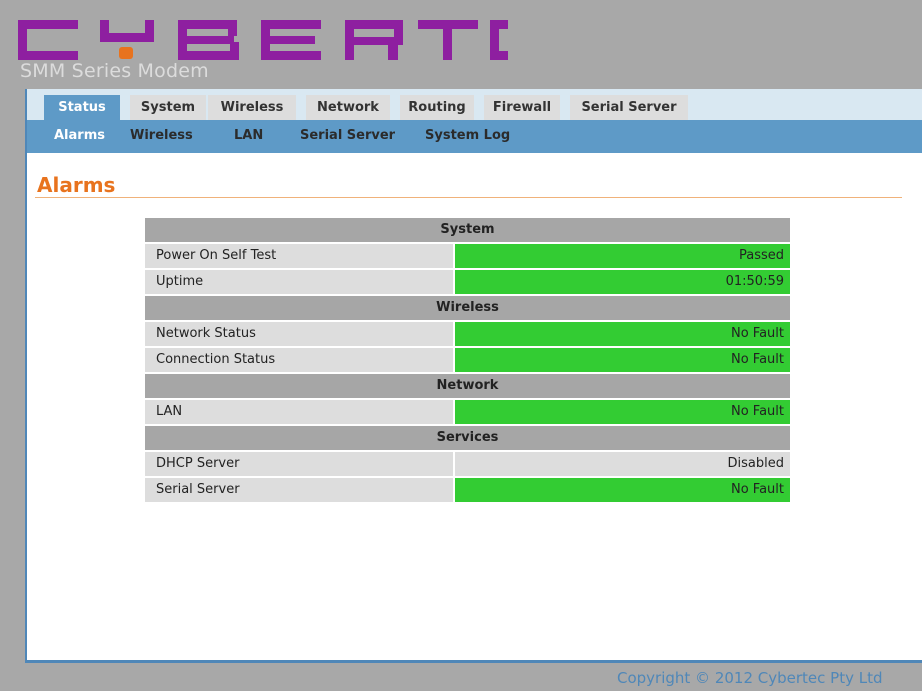 The height and width of the screenshot is (691, 922). What do you see at coordinates (79, 135) in the screenshot?
I see `subnav-alarms: Alarms` at bounding box center [79, 135].